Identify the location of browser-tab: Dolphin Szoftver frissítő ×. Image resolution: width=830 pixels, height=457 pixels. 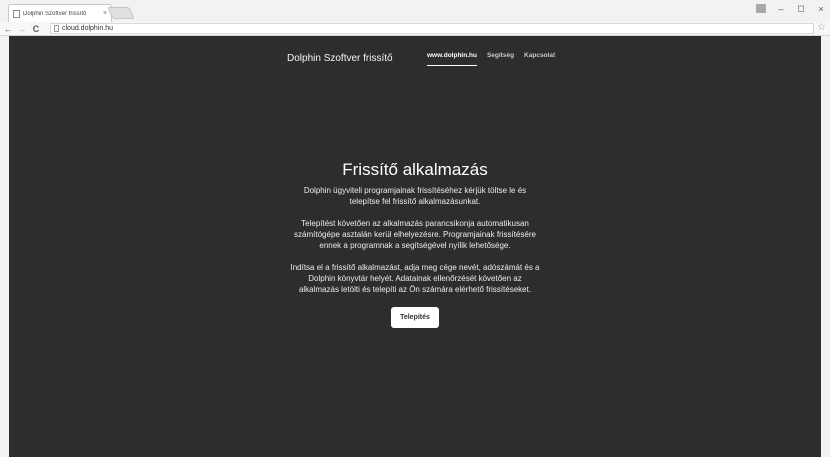
(60, 13).